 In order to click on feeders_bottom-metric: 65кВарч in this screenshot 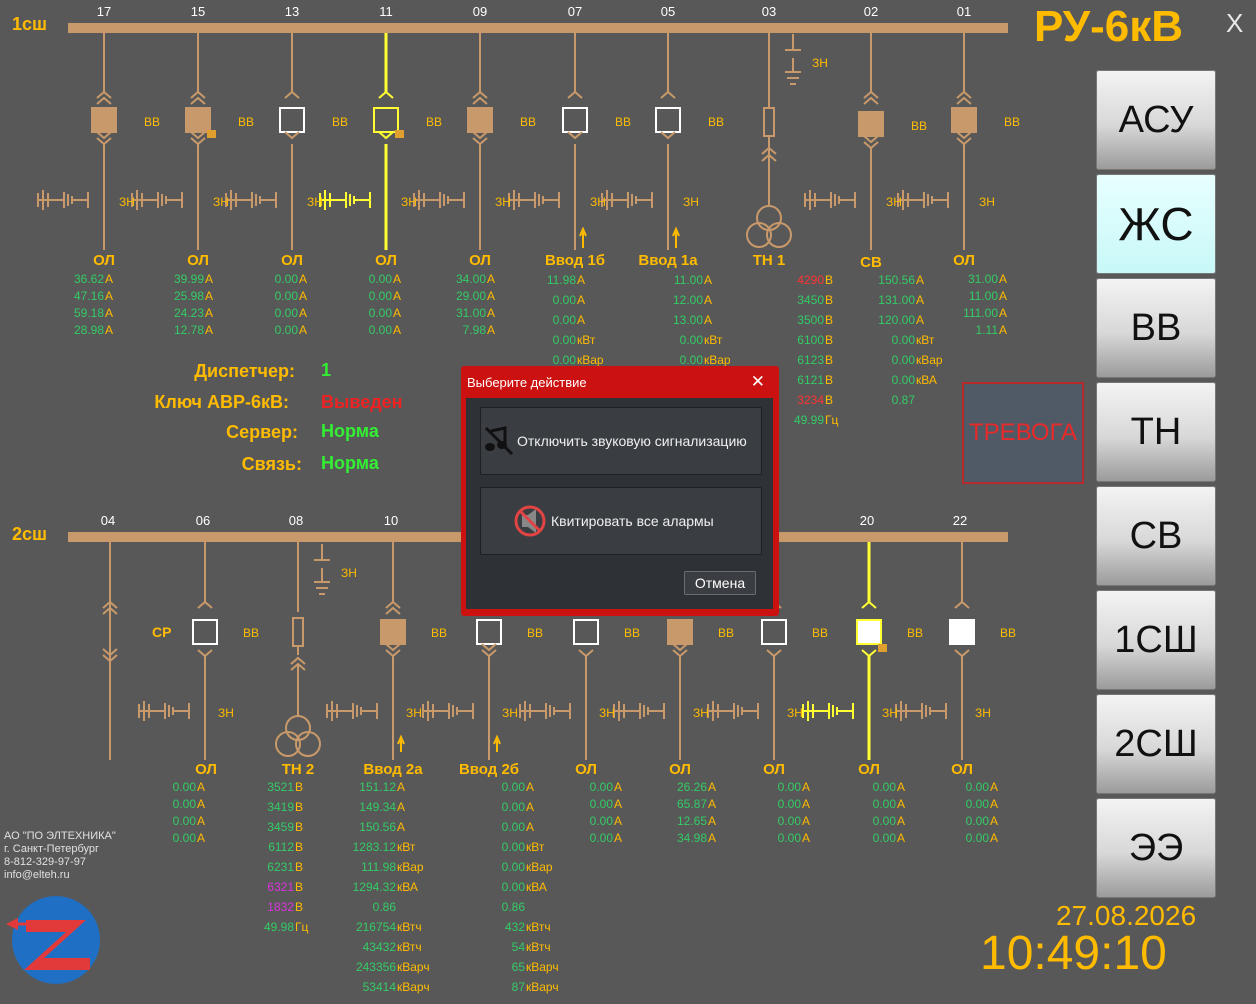, I will do `click(522, 967)`.